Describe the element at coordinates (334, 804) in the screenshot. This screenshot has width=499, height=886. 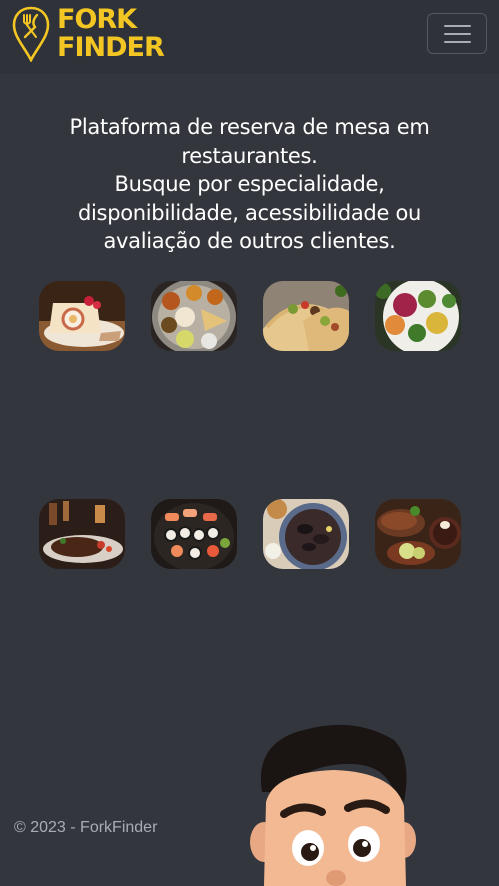
I see `mascot-character-image` at that location.